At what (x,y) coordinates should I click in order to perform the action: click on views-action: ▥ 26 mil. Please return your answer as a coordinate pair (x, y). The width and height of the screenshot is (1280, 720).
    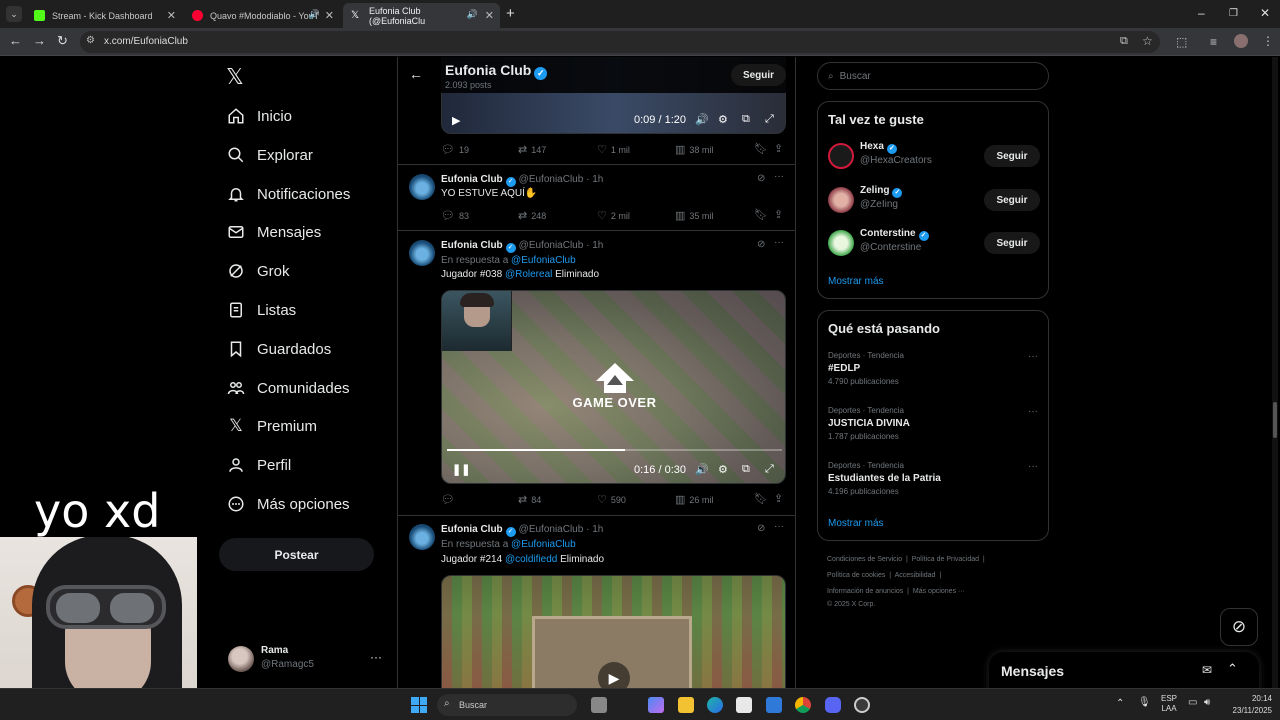
    Looking at the image, I should click on (694, 499).